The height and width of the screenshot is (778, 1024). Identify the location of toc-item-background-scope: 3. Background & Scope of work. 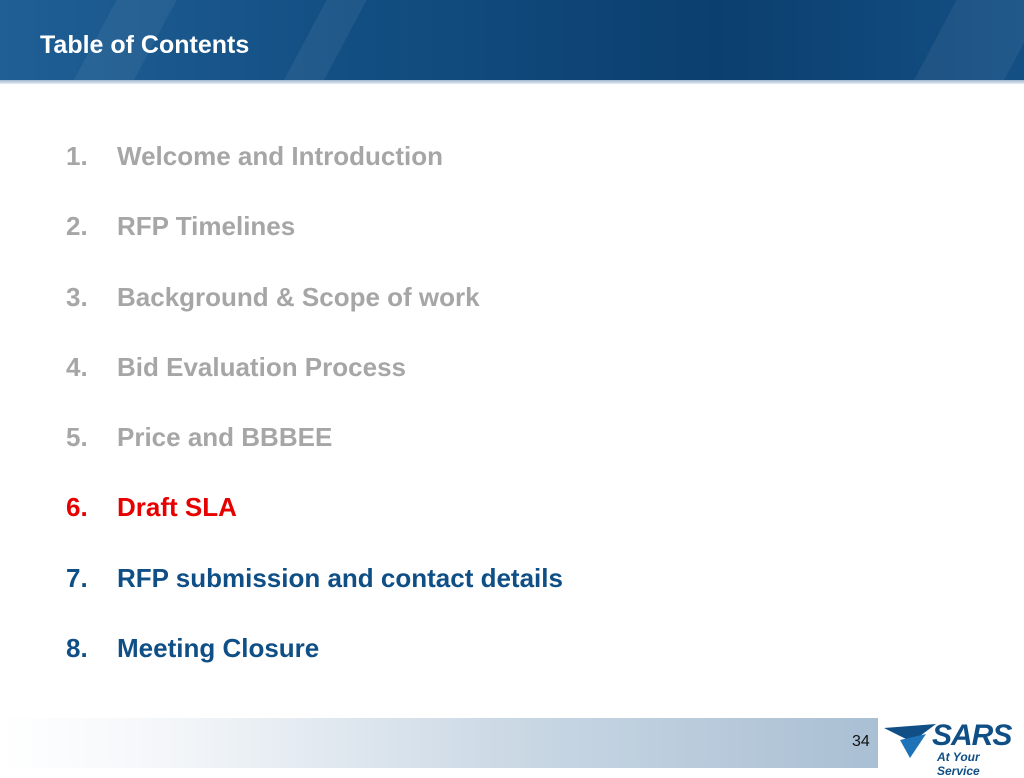
(314, 316).